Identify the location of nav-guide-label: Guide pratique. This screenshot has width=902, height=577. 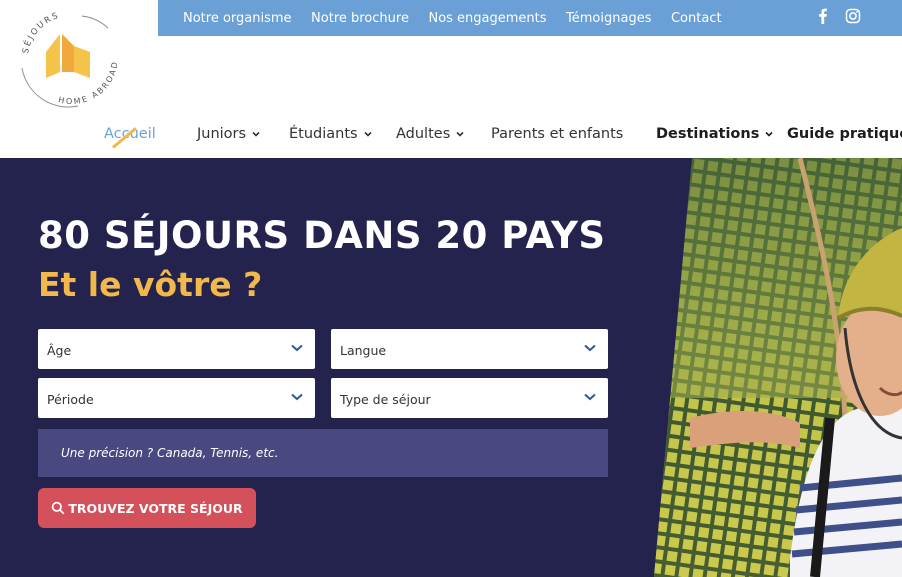
(844, 134).